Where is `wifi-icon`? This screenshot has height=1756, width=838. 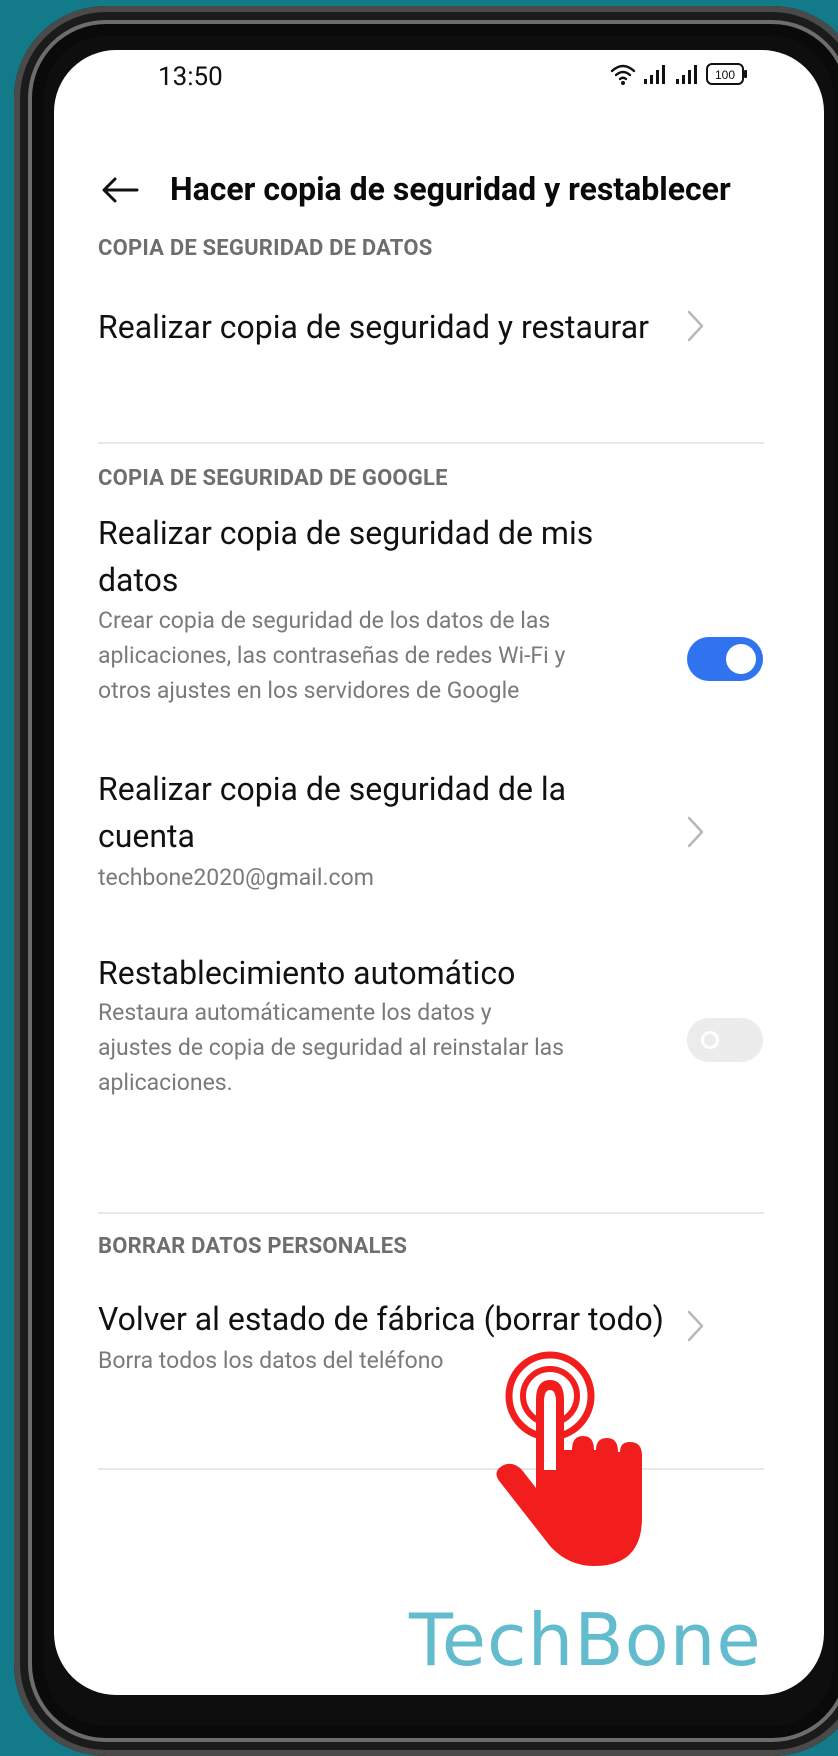 wifi-icon is located at coordinates (623, 74).